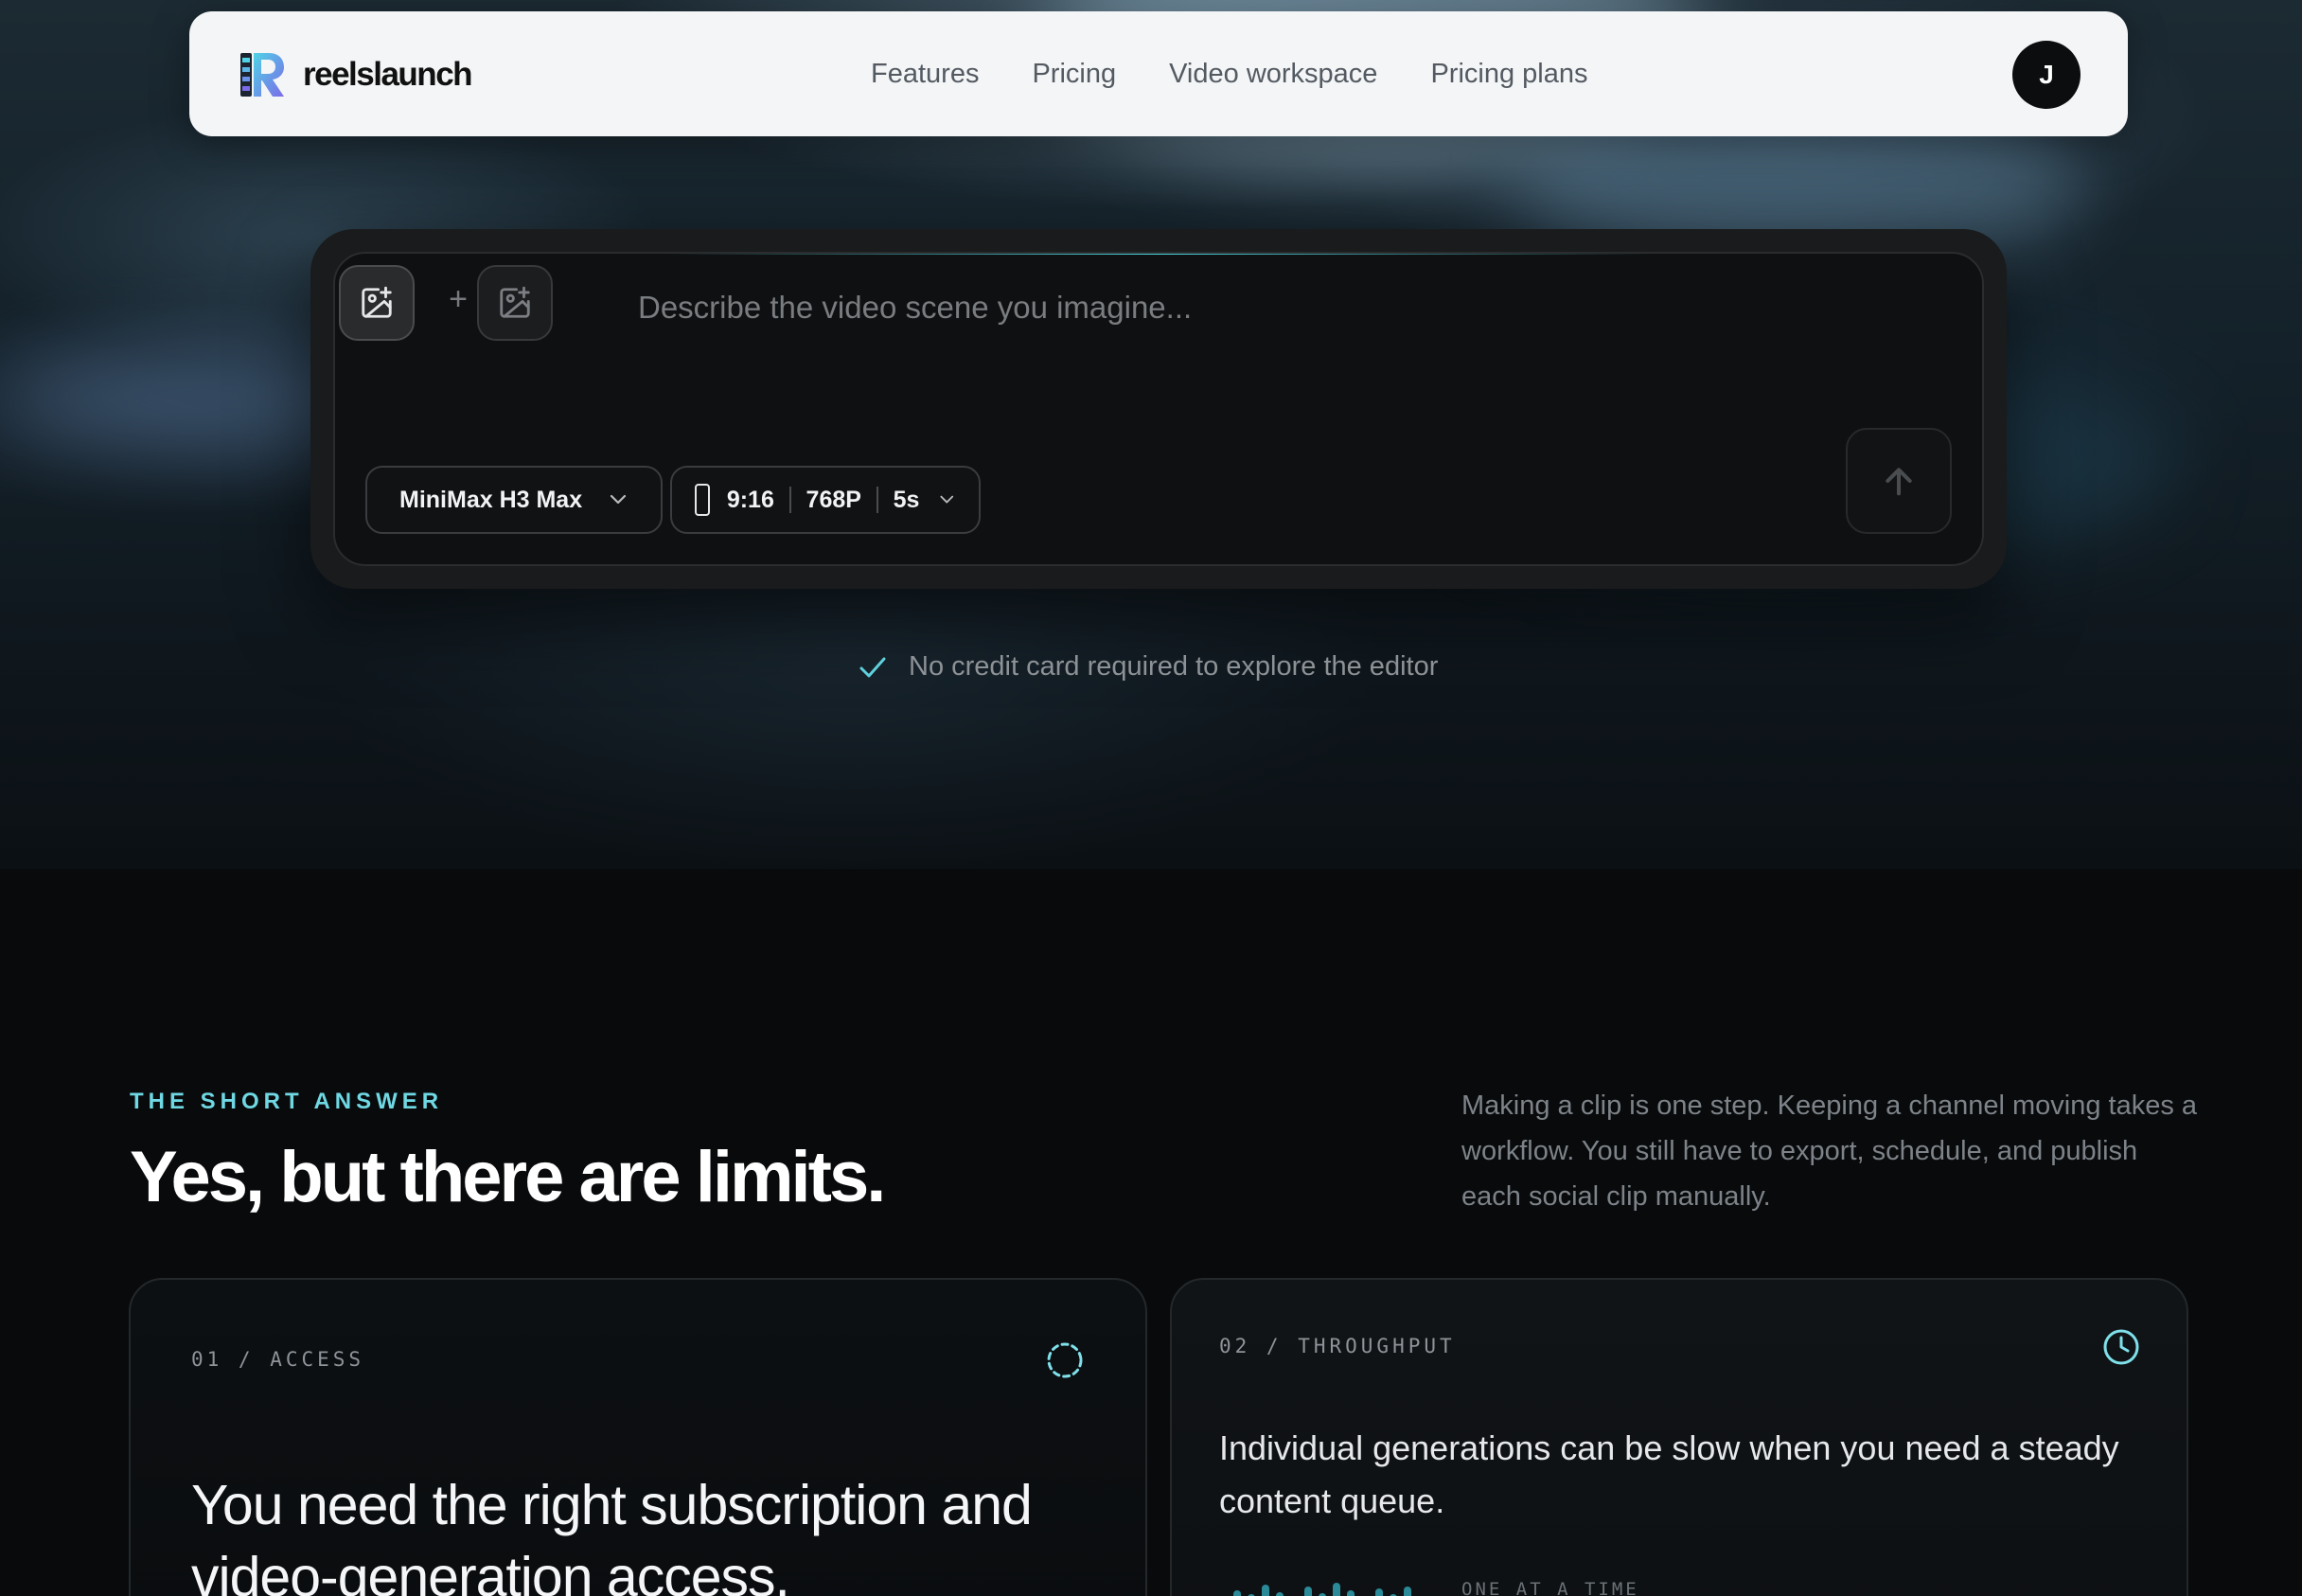 The height and width of the screenshot is (1596, 2302). I want to click on throughput-bars, so click(1315, 1582).